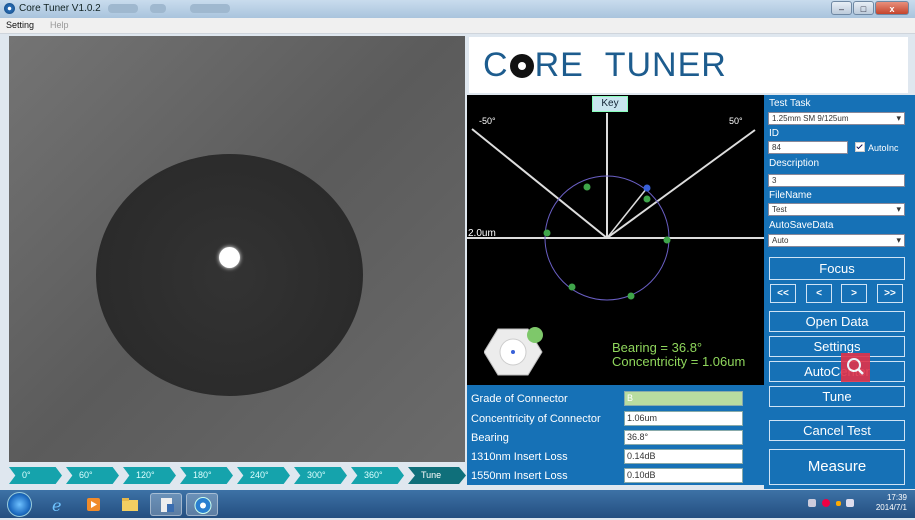 Image resolution: width=915 pixels, height=520 pixels. What do you see at coordinates (59, 25) in the screenshot?
I see `menu-help: Help` at bounding box center [59, 25].